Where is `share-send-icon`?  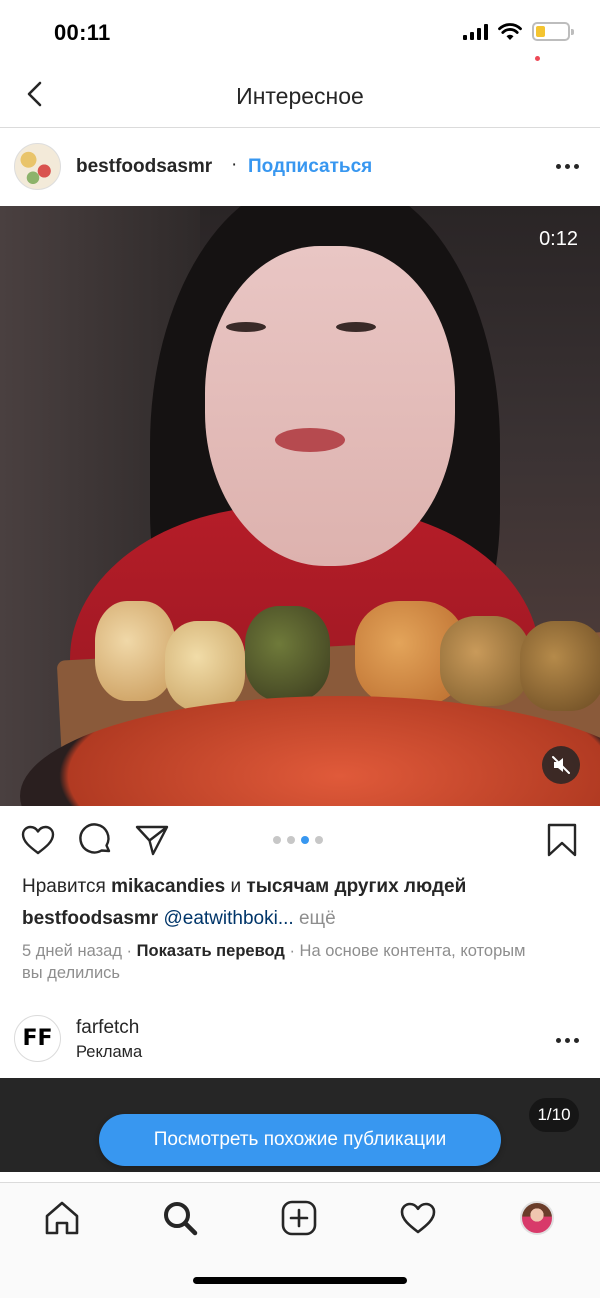
share-send-icon is located at coordinates (152, 840).